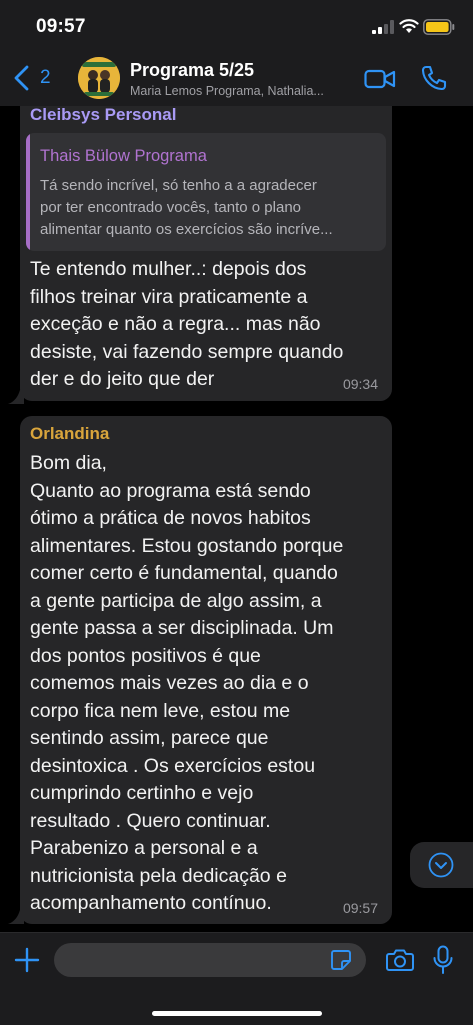 The image size is (473, 1025). What do you see at coordinates (360, 384) in the screenshot?
I see `message-time: 09:34` at bounding box center [360, 384].